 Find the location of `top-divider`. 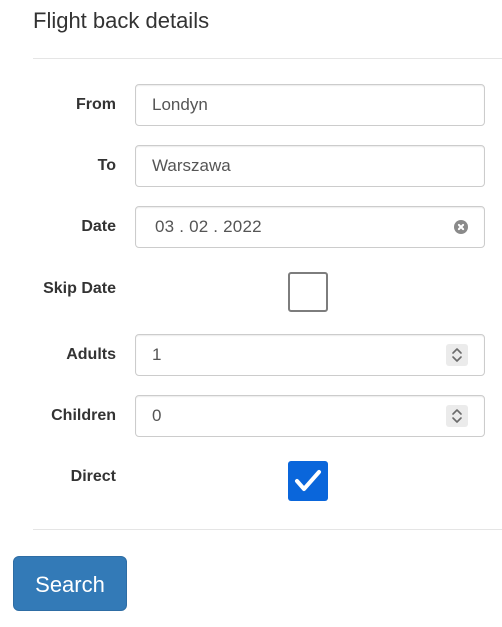

top-divider is located at coordinates (267, 58).